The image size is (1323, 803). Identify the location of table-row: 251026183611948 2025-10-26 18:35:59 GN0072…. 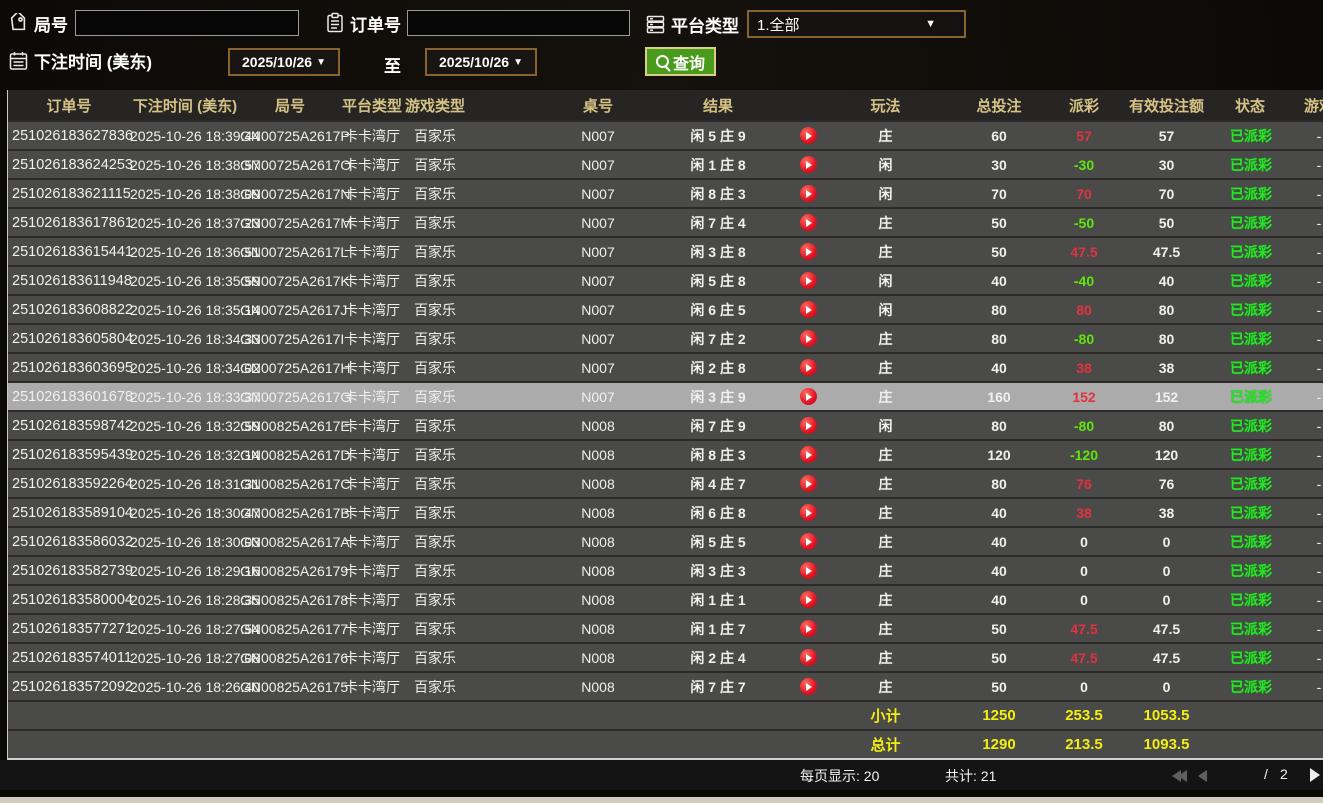
(665, 279).